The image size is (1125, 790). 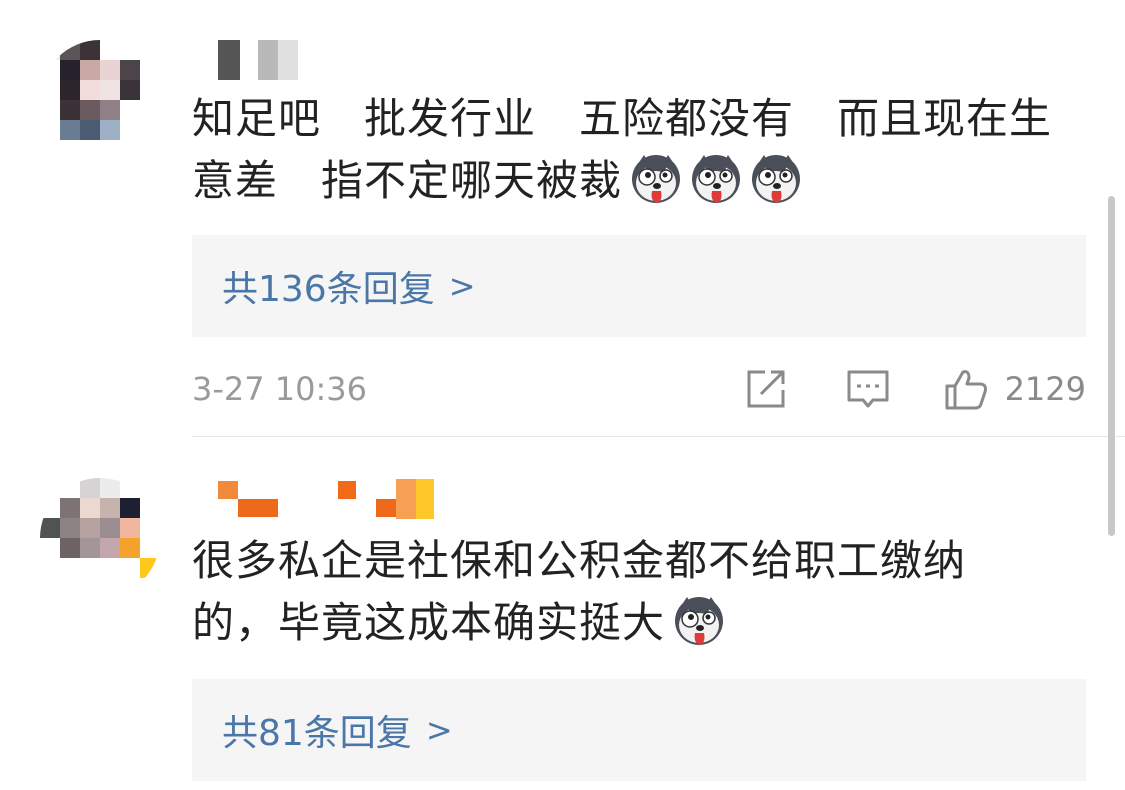 I want to click on view-replies-button: 共136条回复 >, so click(x=639, y=286).